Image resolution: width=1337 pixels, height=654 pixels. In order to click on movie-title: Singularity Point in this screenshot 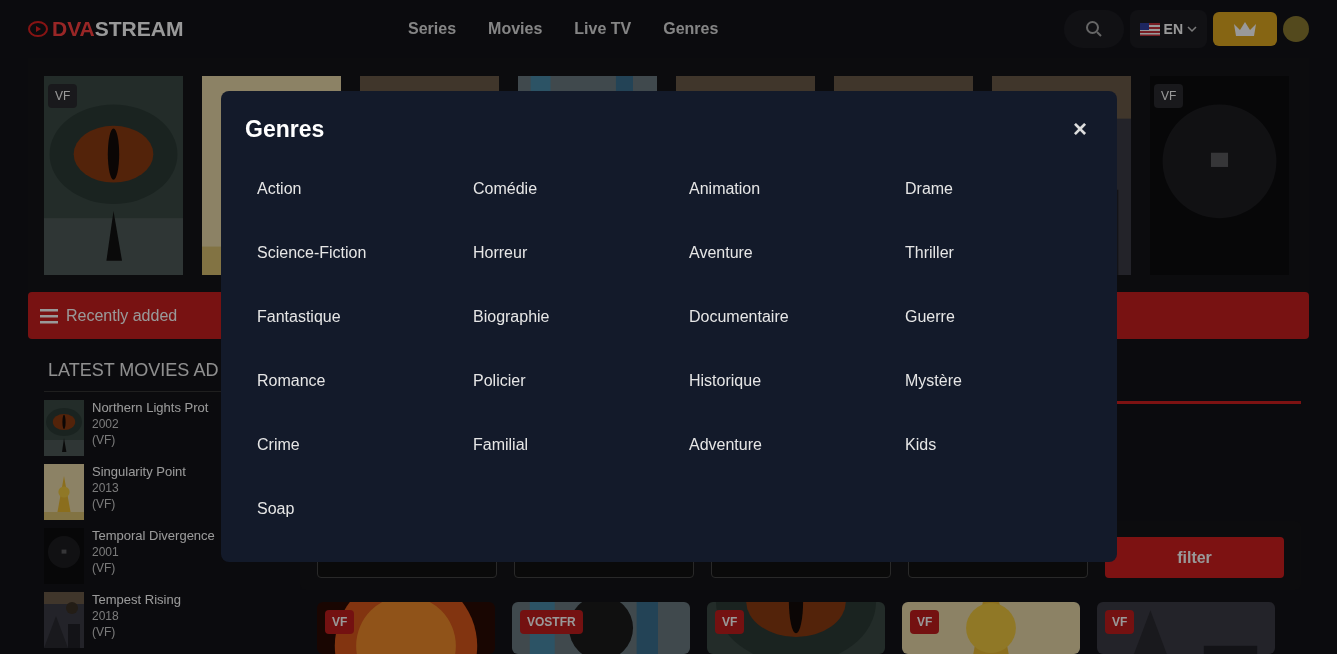, I will do `click(139, 471)`.